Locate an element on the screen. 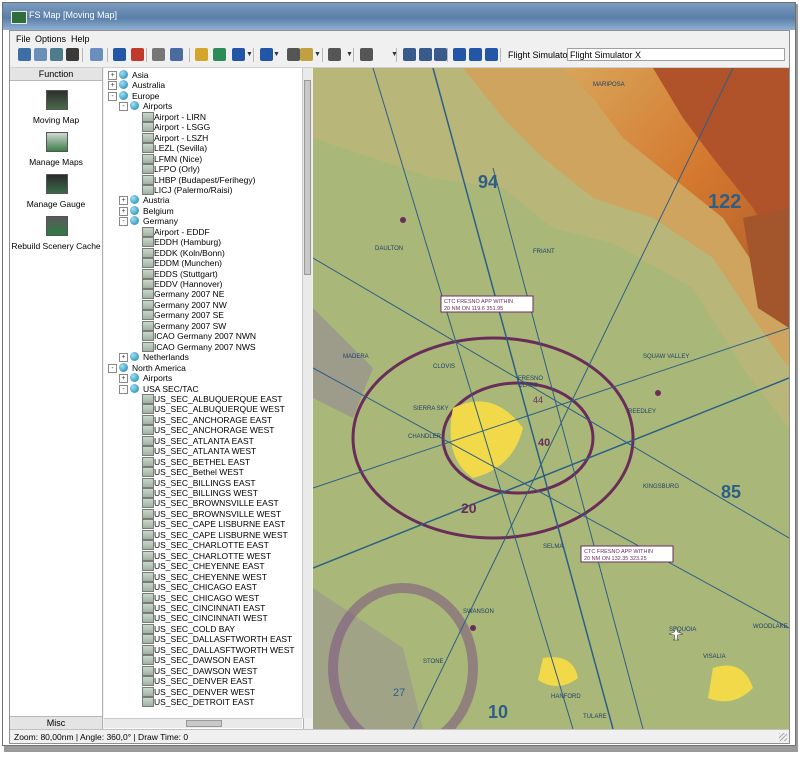 The width and height of the screenshot is (803, 757). settings-icon is located at coordinates (96, 54).